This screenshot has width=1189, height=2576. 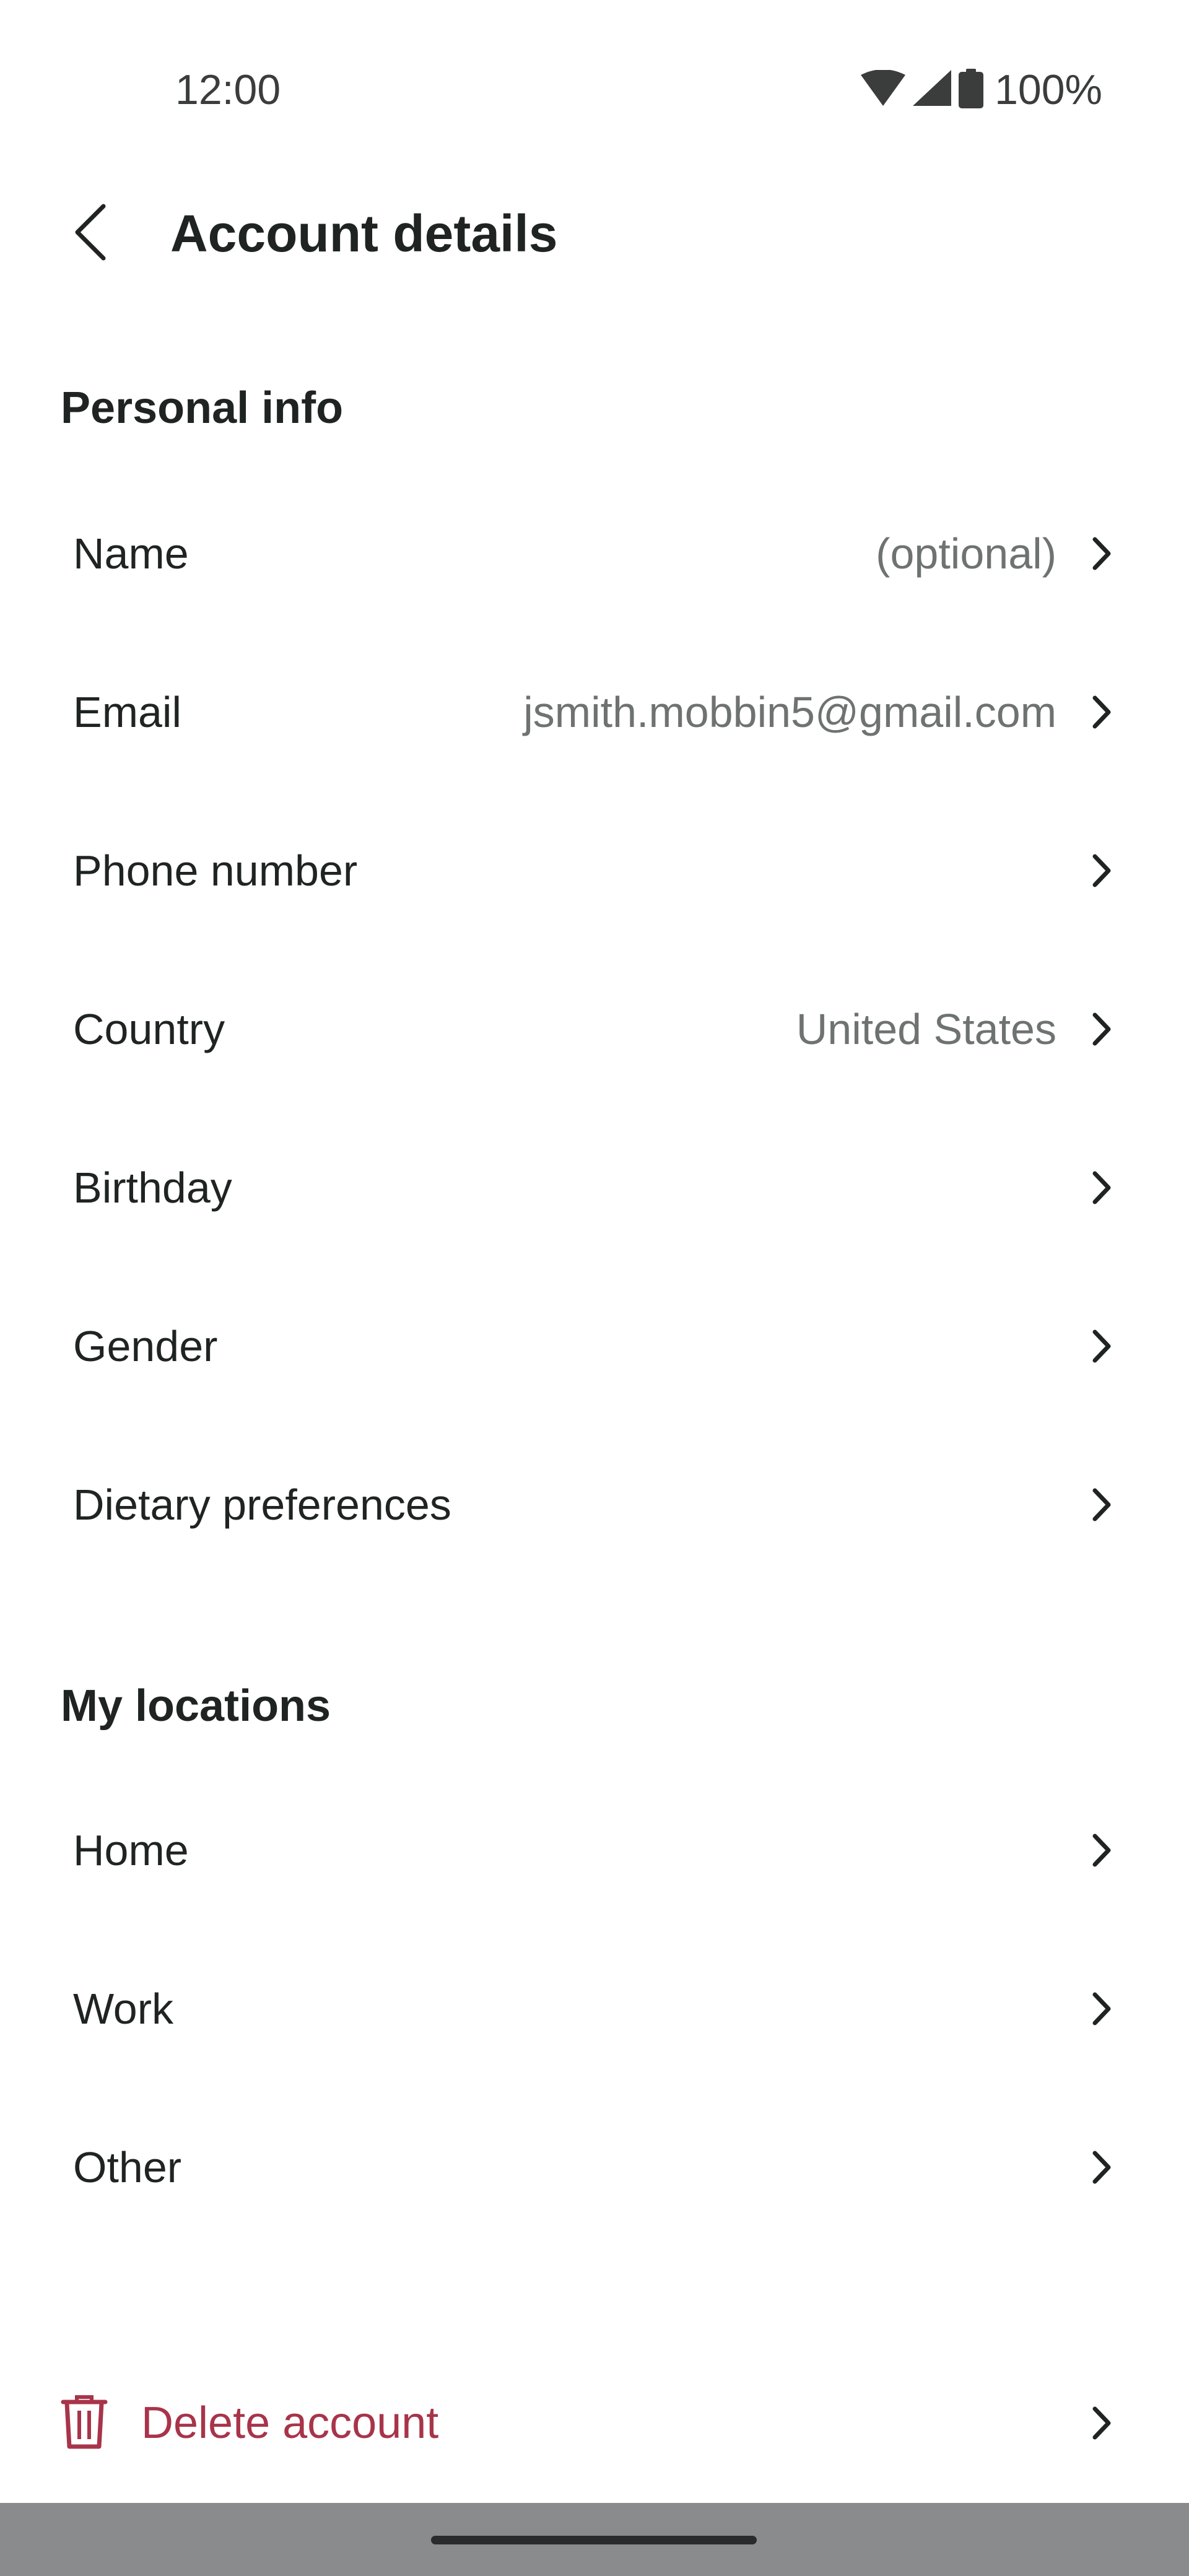 What do you see at coordinates (262, 1505) in the screenshot?
I see `row-label: Dietary preferences` at bounding box center [262, 1505].